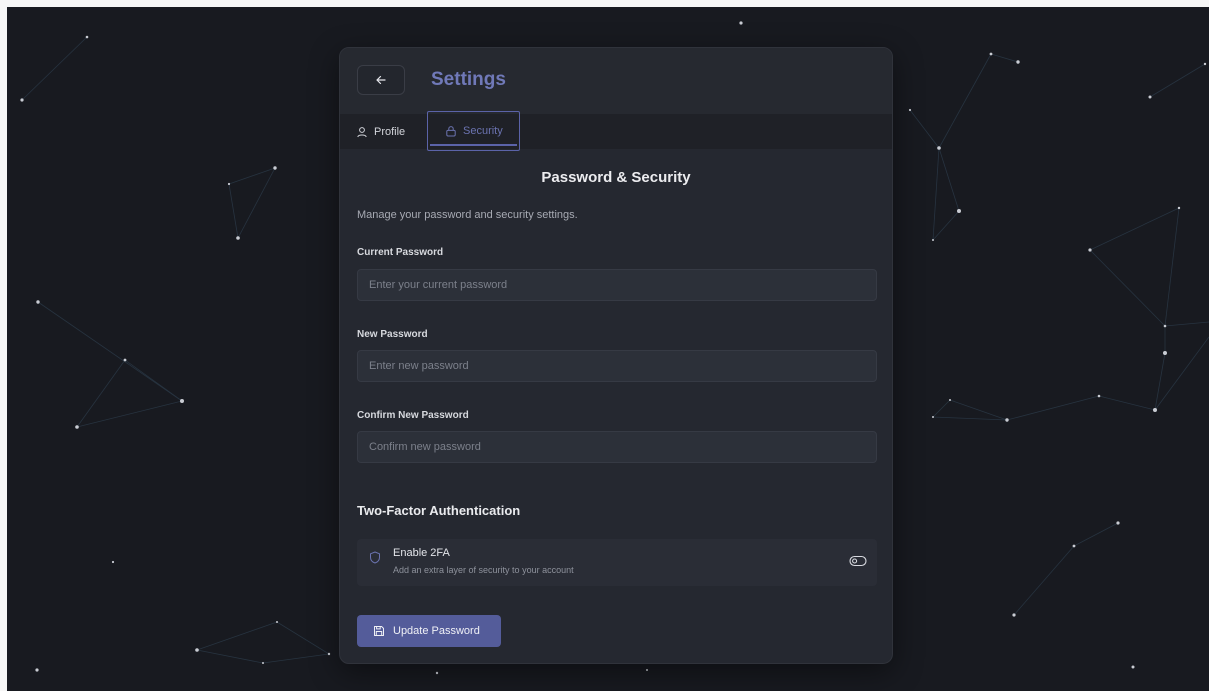 The image size is (1209, 691). I want to click on tab-profile-label: Profile, so click(390, 131).